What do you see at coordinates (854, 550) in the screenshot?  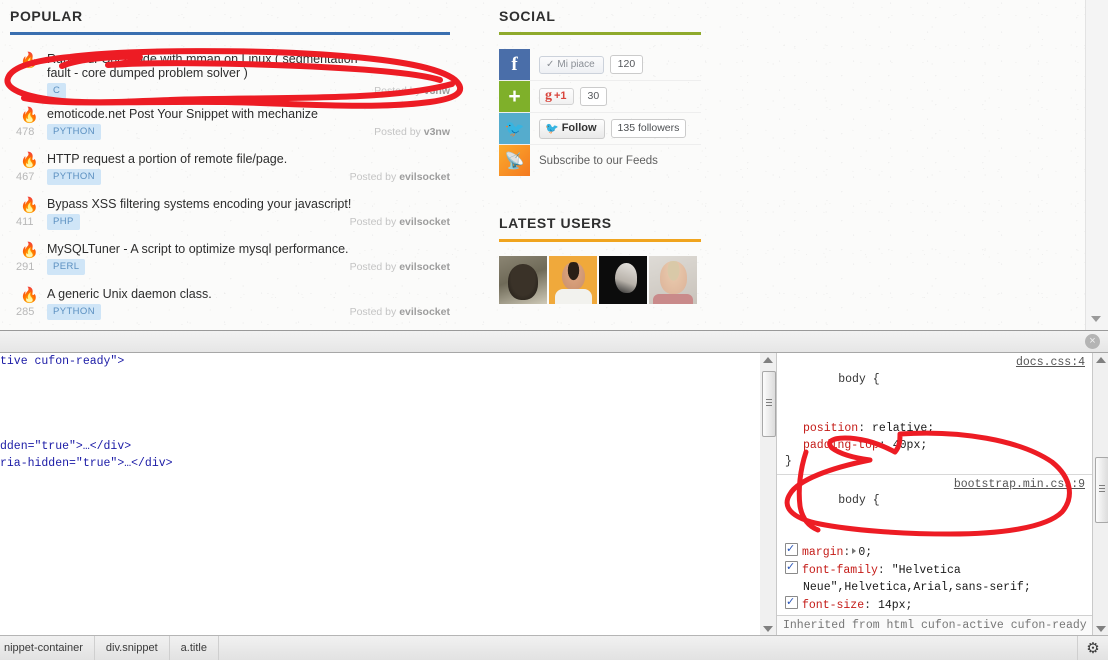 I see `expand-arrow-icon` at bounding box center [854, 550].